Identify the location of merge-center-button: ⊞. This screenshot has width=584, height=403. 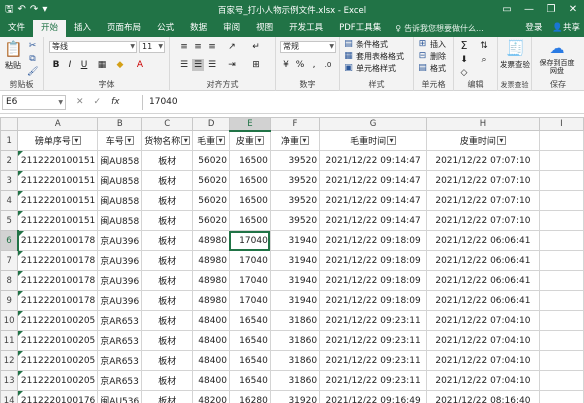
(256, 65).